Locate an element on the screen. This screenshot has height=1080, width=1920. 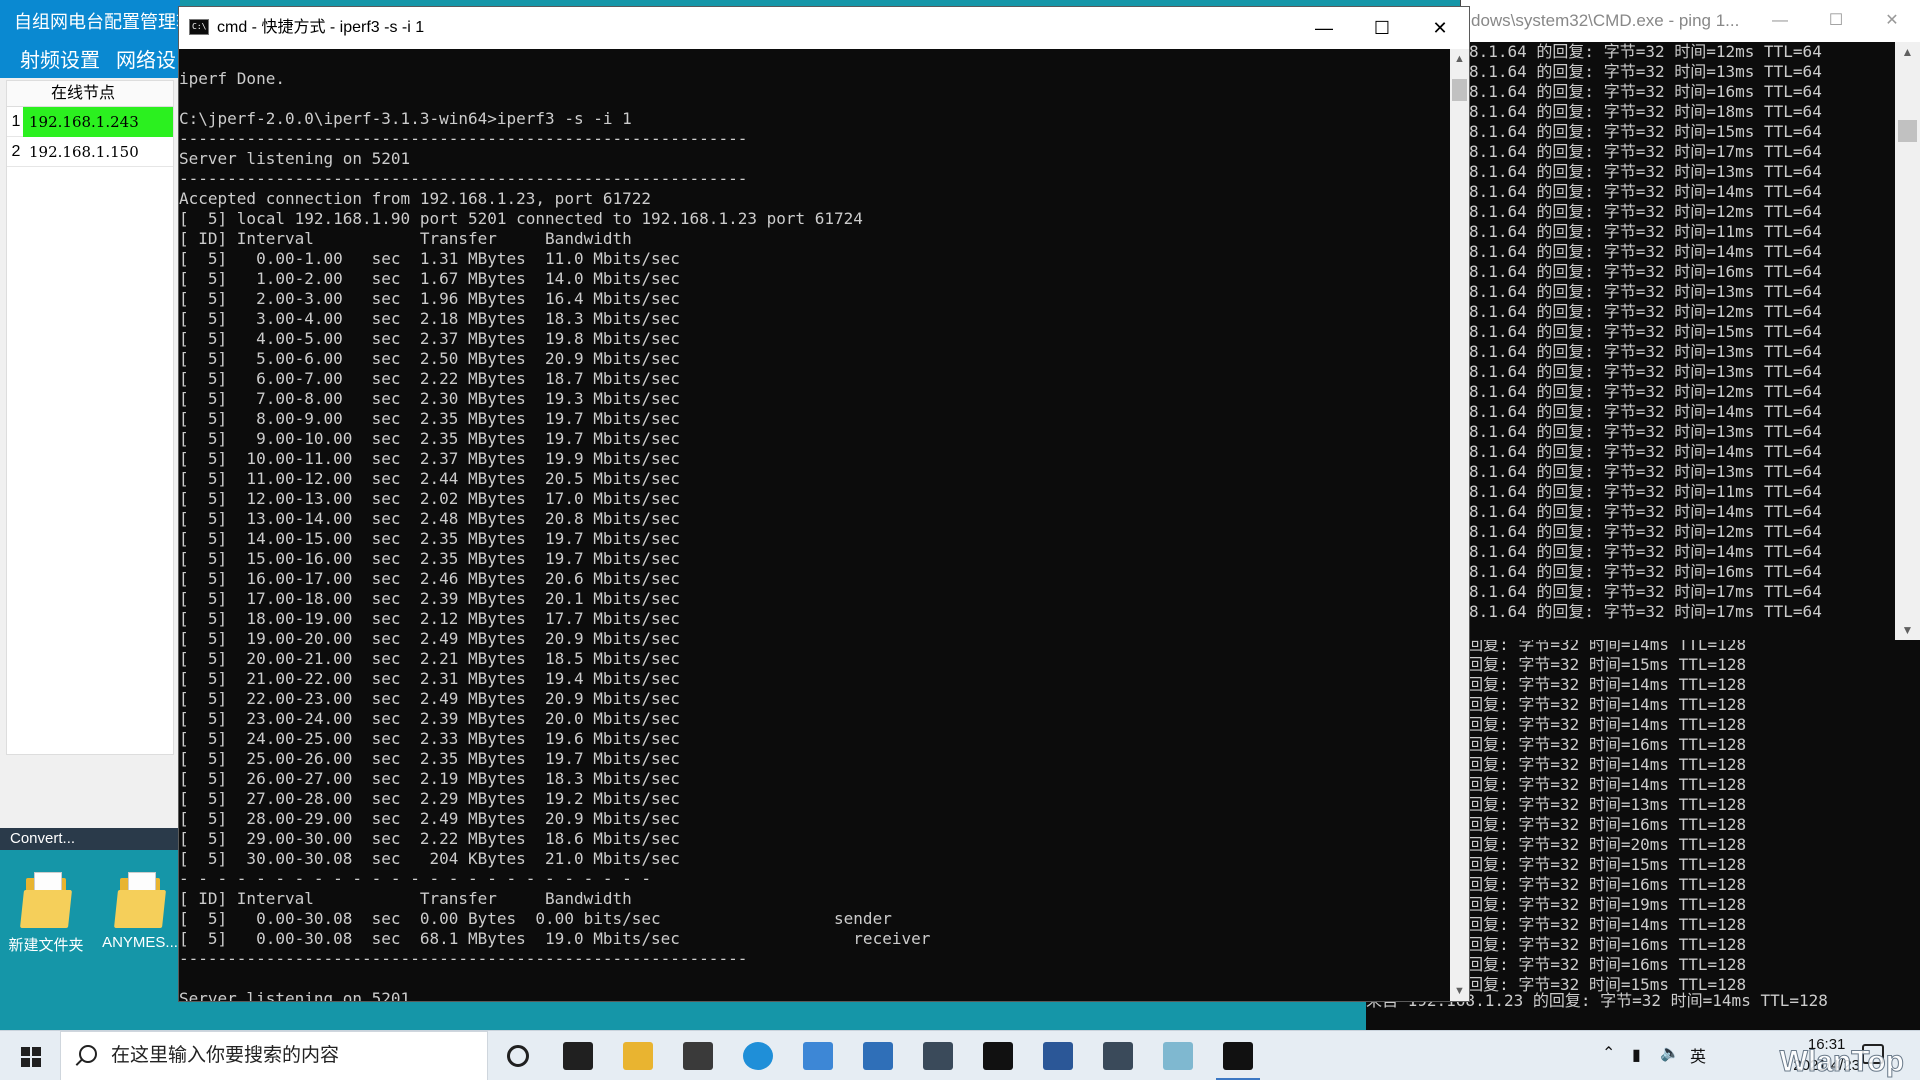
folder-icon is located at coordinates (46, 900).